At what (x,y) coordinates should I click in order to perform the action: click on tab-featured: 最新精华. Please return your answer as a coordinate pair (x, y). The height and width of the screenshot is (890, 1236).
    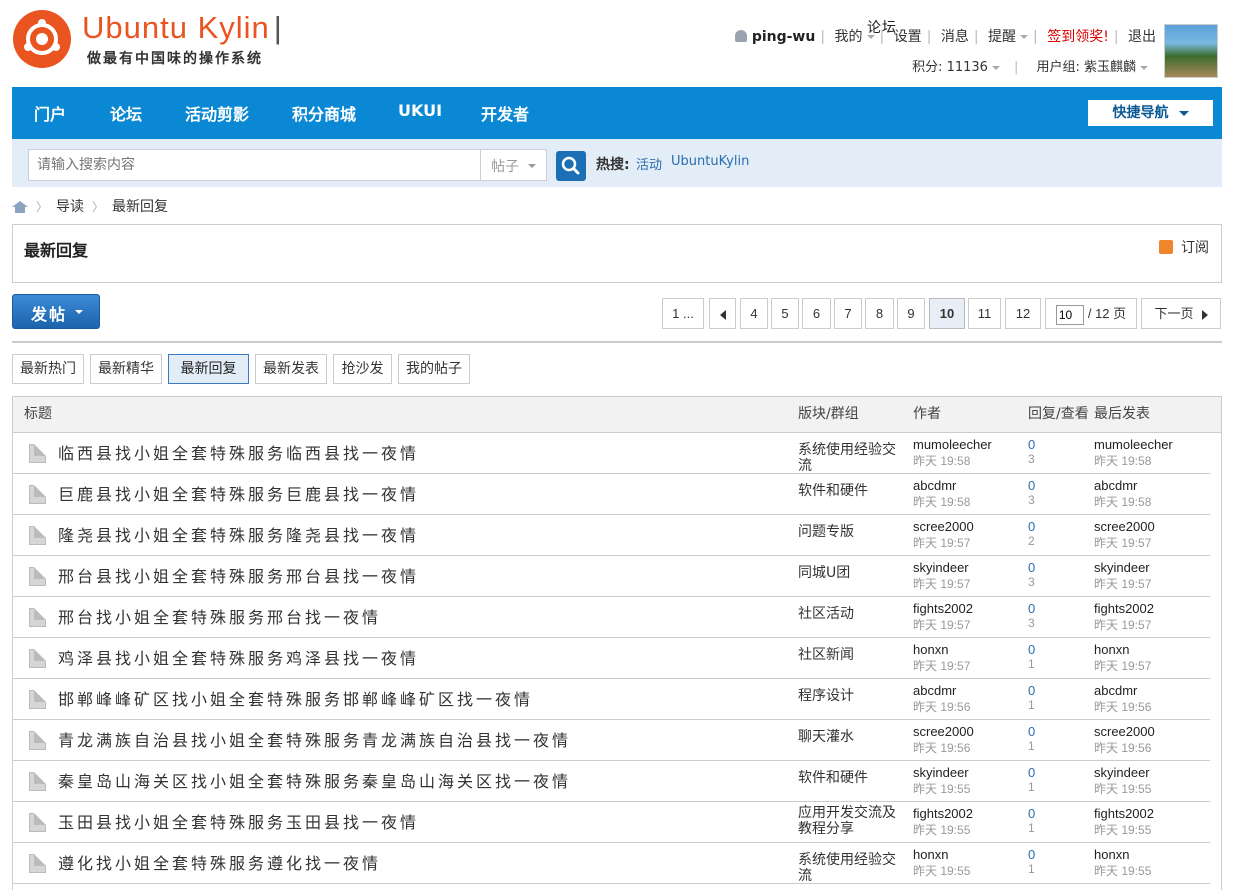
    Looking at the image, I should click on (126, 369).